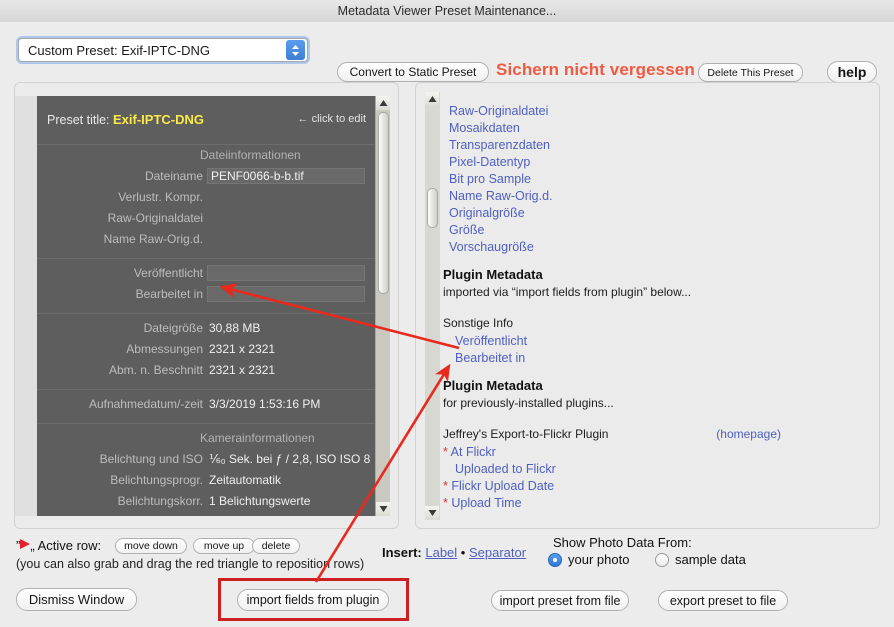 This screenshot has height=627, width=894. What do you see at coordinates (402, 552) in the screenshot?
I see `insert-label: Insert:` at bounding box center [402, 552].